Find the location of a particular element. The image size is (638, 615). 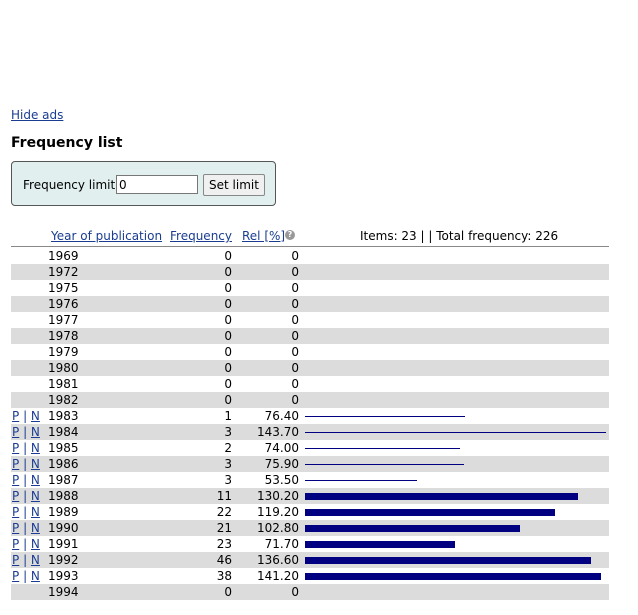

row-frequency: 38 is located at coordinates (224, 576).